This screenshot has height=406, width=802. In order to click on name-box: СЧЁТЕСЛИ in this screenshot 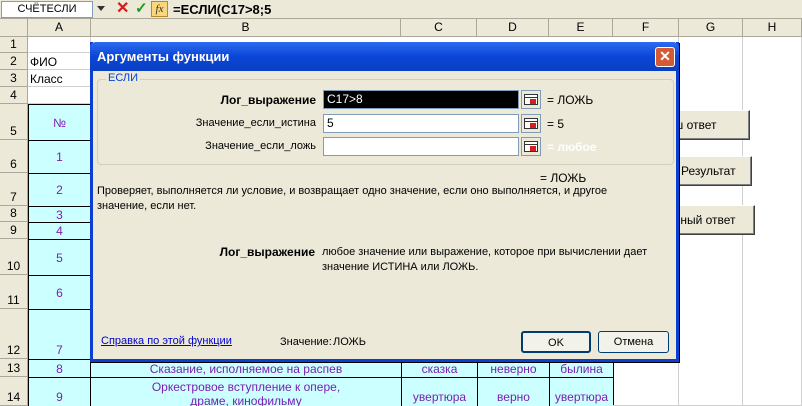, I will do `click(47, 9)`.